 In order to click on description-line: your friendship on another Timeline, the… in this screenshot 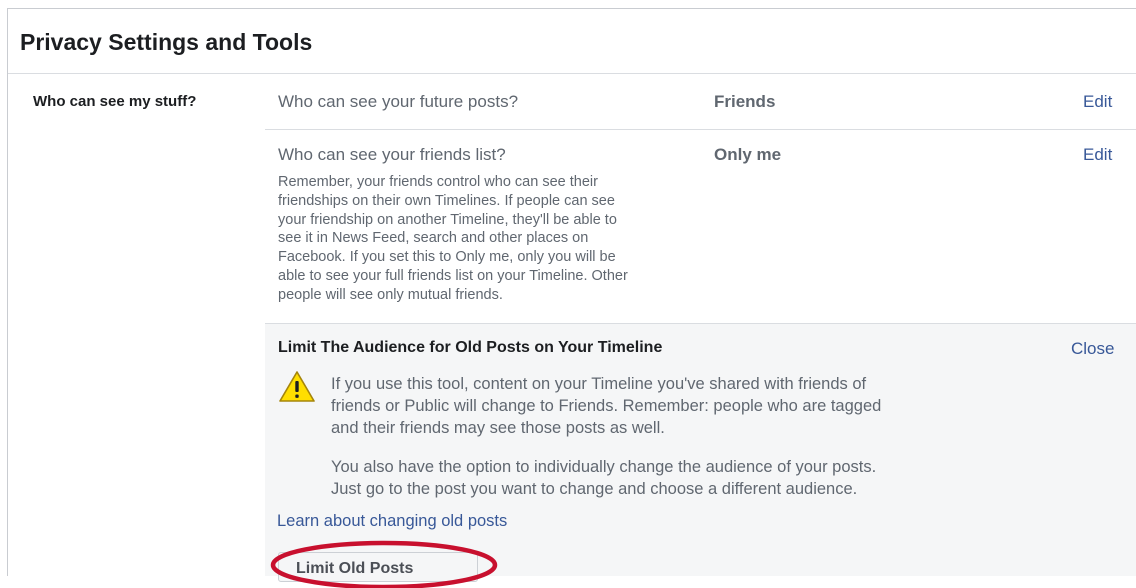, I will do `click(447, 219)`.